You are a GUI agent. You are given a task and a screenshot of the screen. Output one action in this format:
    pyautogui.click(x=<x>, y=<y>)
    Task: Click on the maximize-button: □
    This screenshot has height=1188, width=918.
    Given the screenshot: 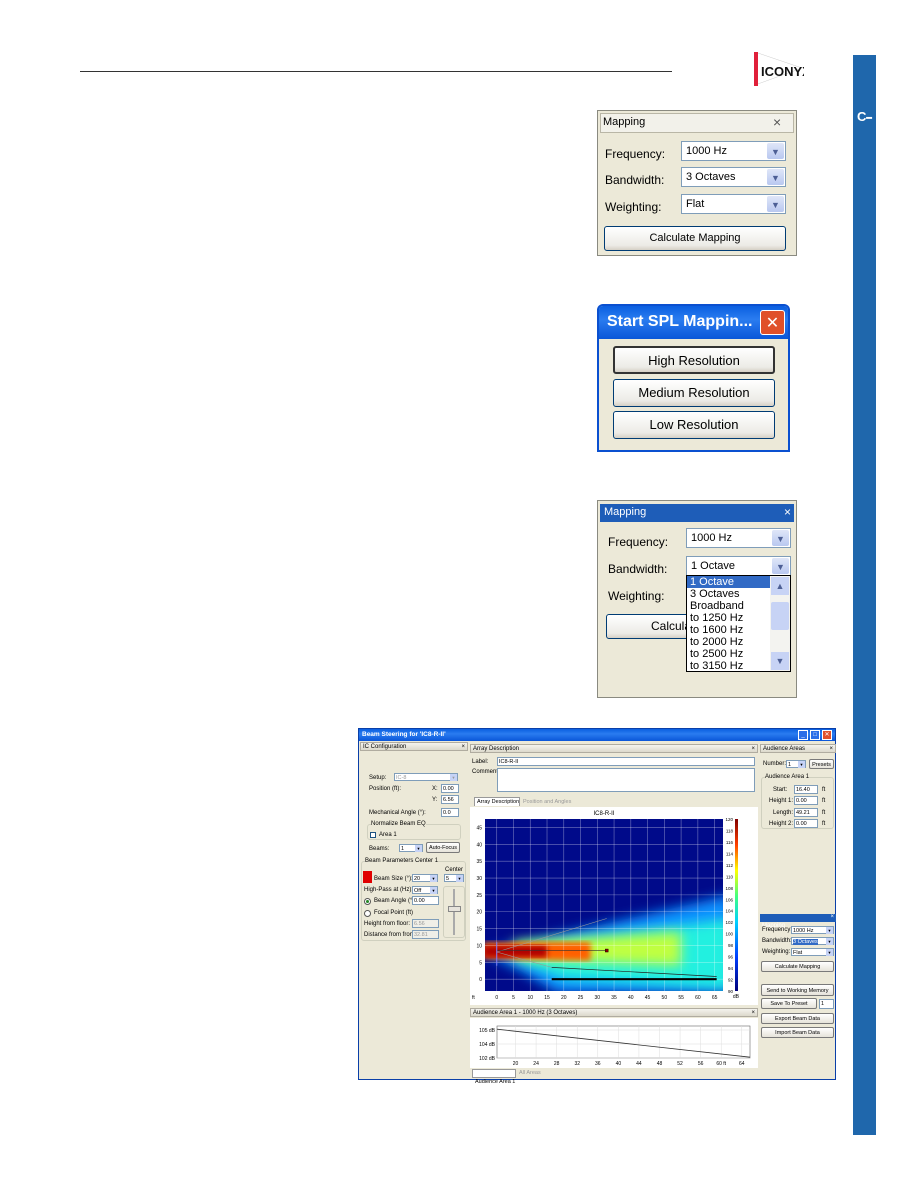 What is the action you would take?
    pyautogui.click(x=815, y=735)
    